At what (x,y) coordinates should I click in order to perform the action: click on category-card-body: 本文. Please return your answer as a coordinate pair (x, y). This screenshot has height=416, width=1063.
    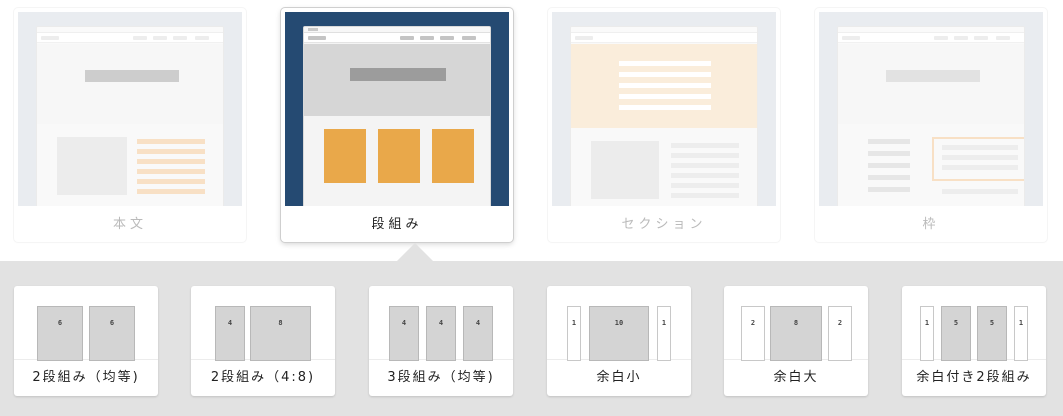
    Looking at the image, I should click on (130, 125).